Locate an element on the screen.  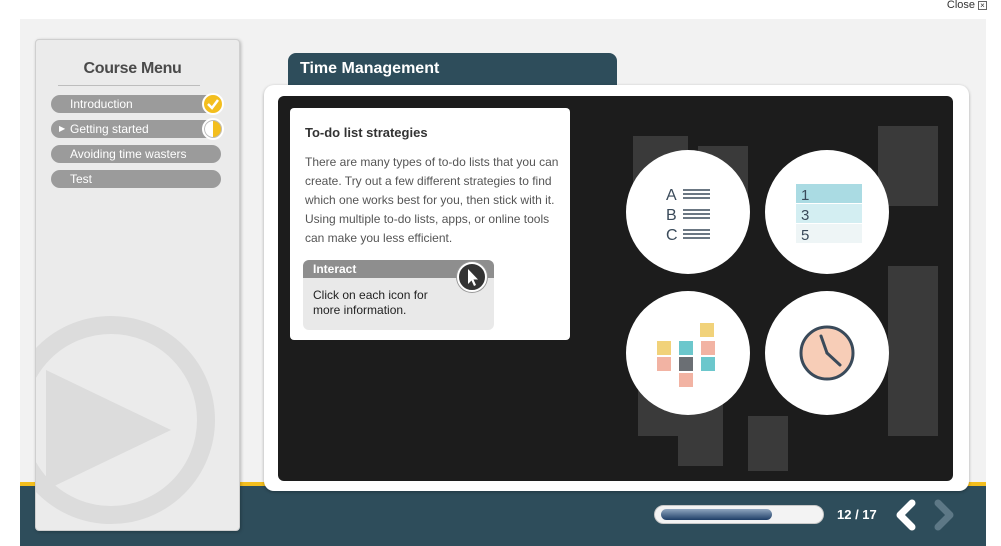
sticky-notes-button is located at coordinates (688, 353).